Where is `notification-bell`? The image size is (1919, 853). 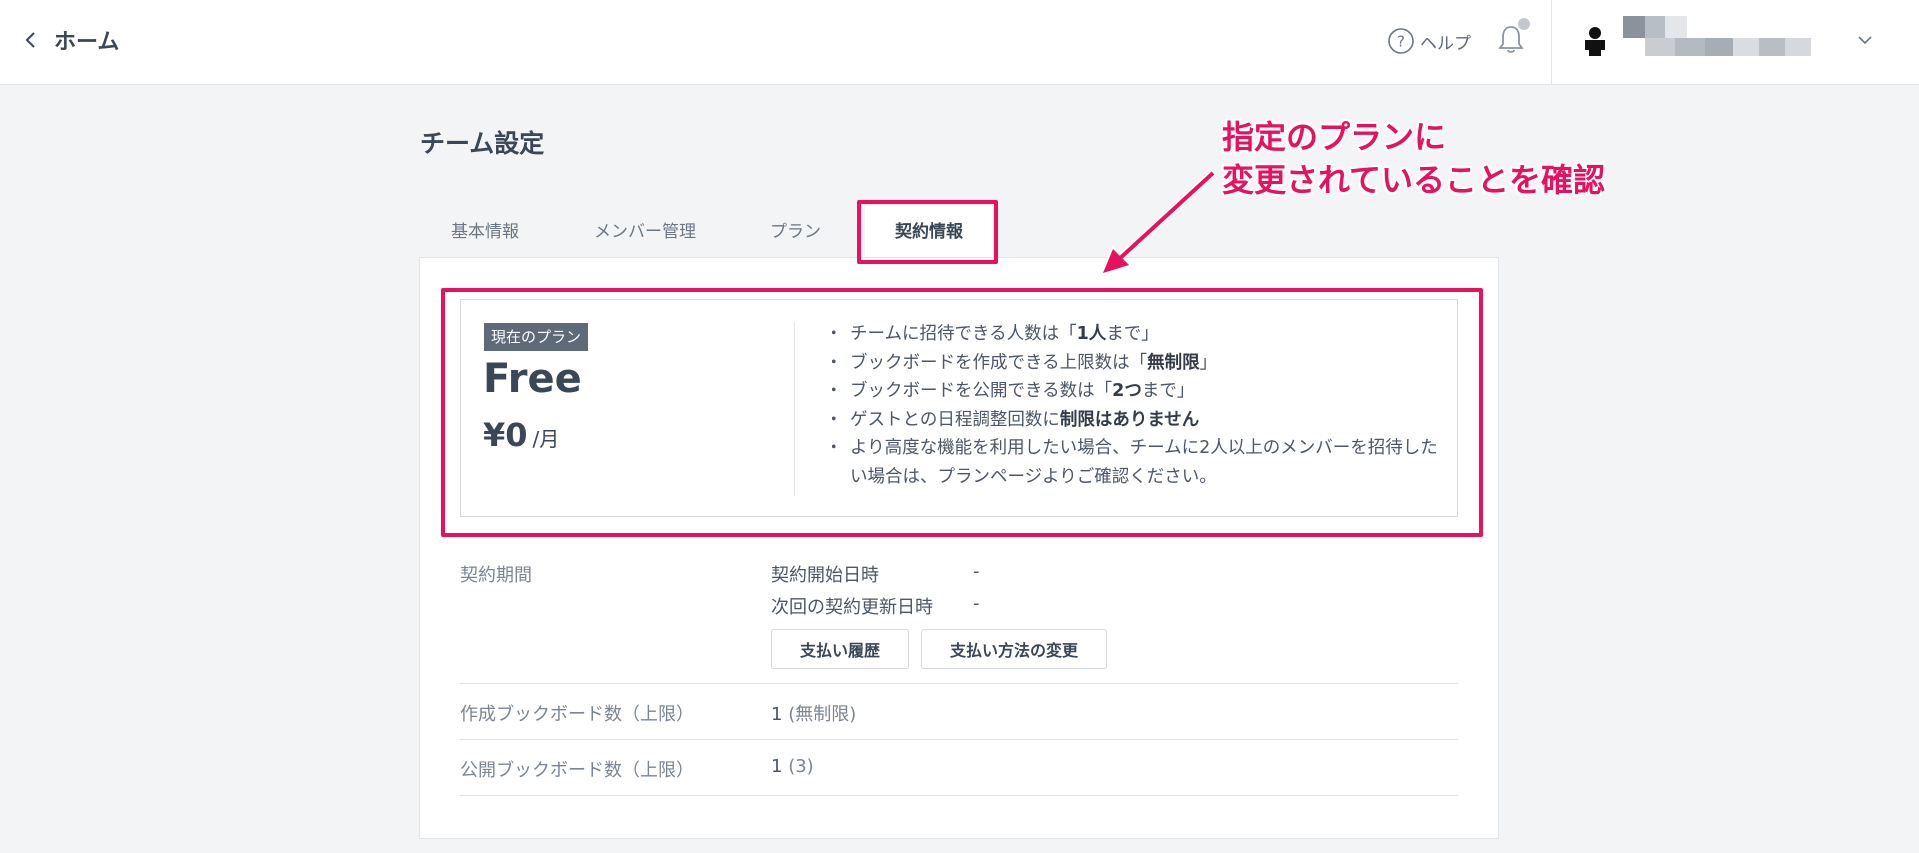 notification-bell is located at coordinates (1513, 38).